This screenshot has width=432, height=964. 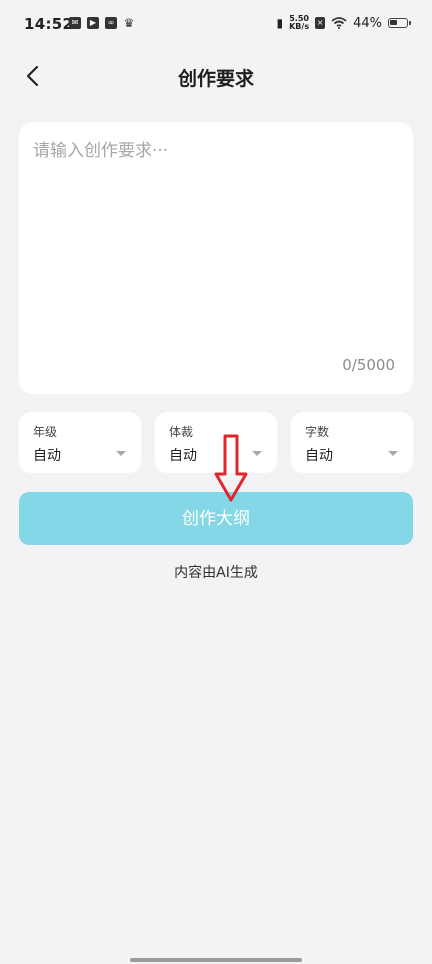 What do you see at coordinates (183, 456) in the screenshot?
I see `genre-selector-value: 自动` at bounding box center [183, 456].